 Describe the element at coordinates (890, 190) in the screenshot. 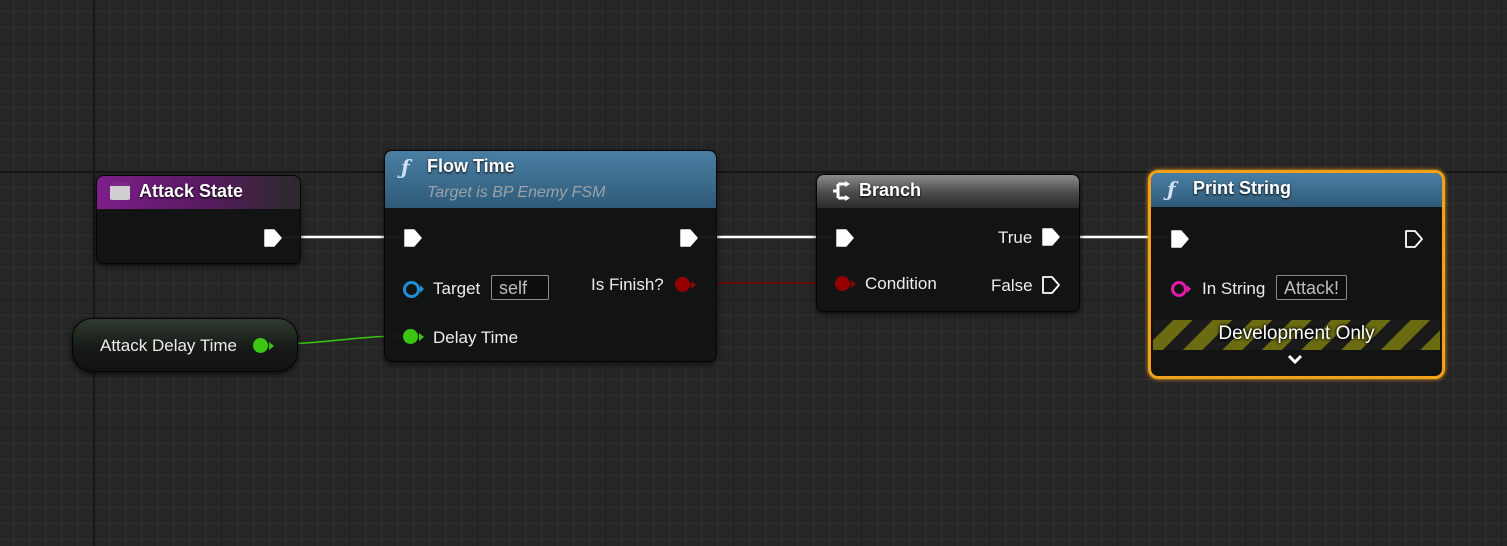

I see `branch-title: Branch` at that location.